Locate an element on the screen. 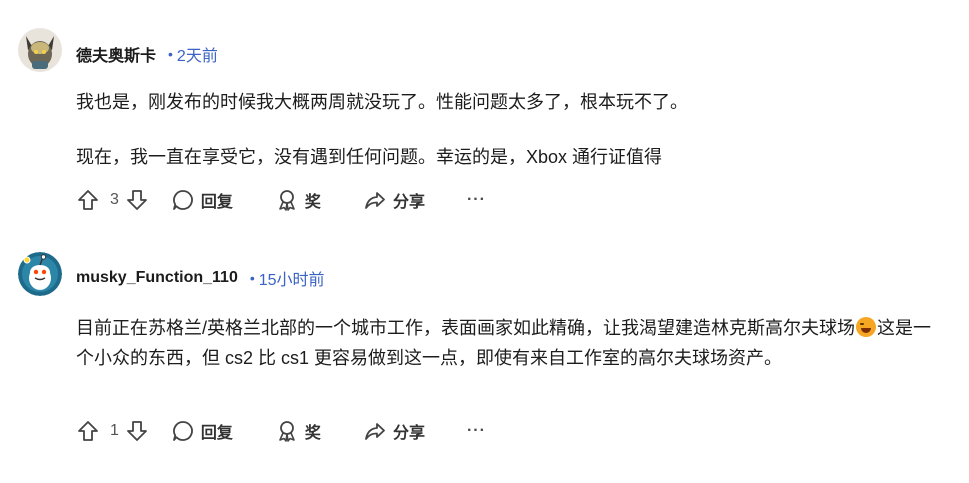 The image size is (969, 483). username: 德夫奥斯卡 is located at coordinates (116, 54).